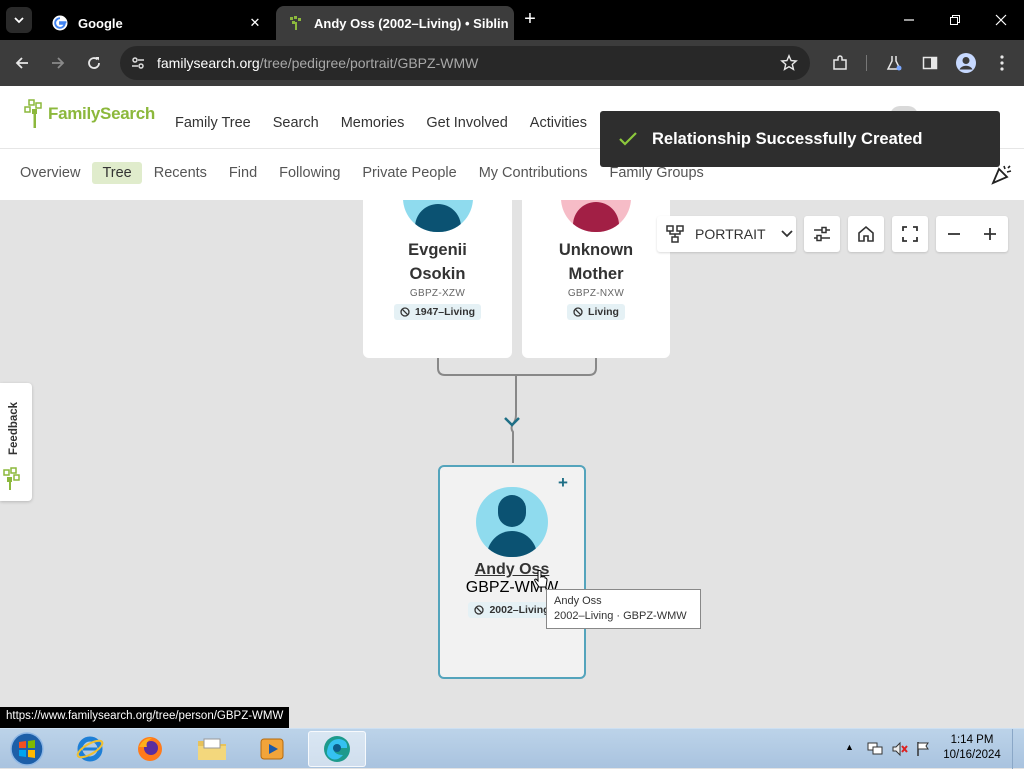 This screenshot has width=1024, height=769. What do you see at coordinates (337, 749) in the screenshot?
I see `edge-browser-icon` at bounding box center [337, 749].